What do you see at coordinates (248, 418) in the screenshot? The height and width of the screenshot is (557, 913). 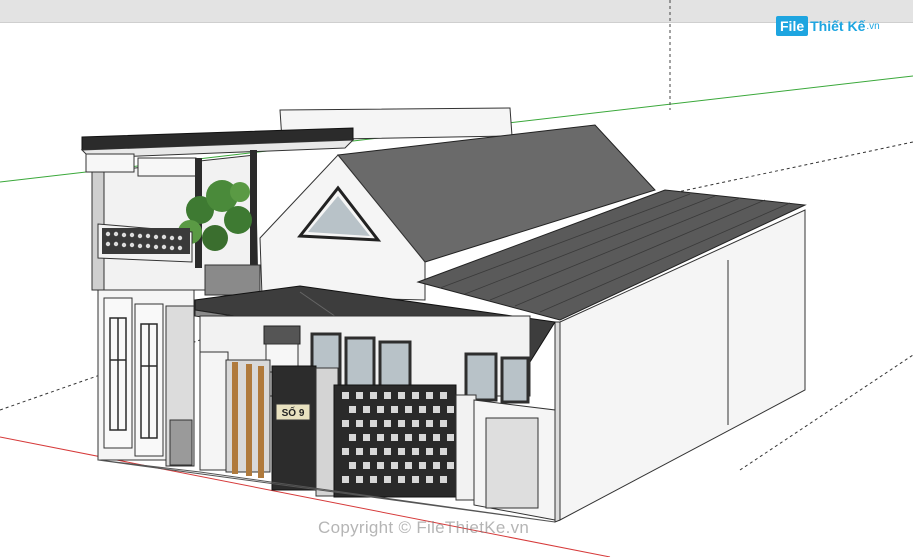 I see `wood-gate` at bounding box center [248, 418].